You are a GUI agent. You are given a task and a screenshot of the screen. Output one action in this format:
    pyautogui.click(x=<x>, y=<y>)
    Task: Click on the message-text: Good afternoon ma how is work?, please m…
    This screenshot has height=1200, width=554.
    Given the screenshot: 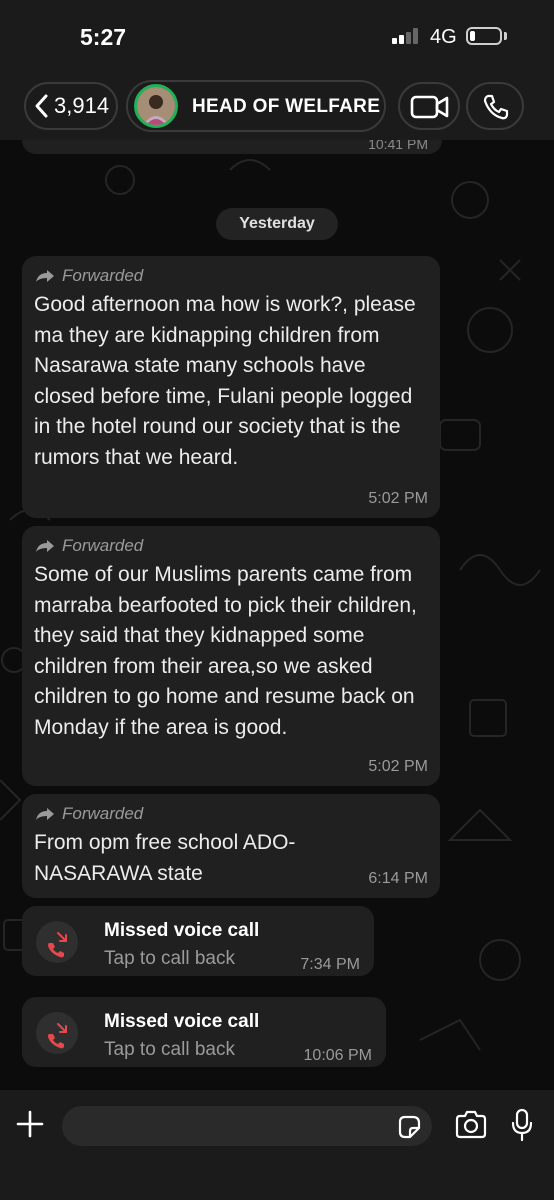 What is the action you would take?
    pyautogui.click(x=225, y=381)
    